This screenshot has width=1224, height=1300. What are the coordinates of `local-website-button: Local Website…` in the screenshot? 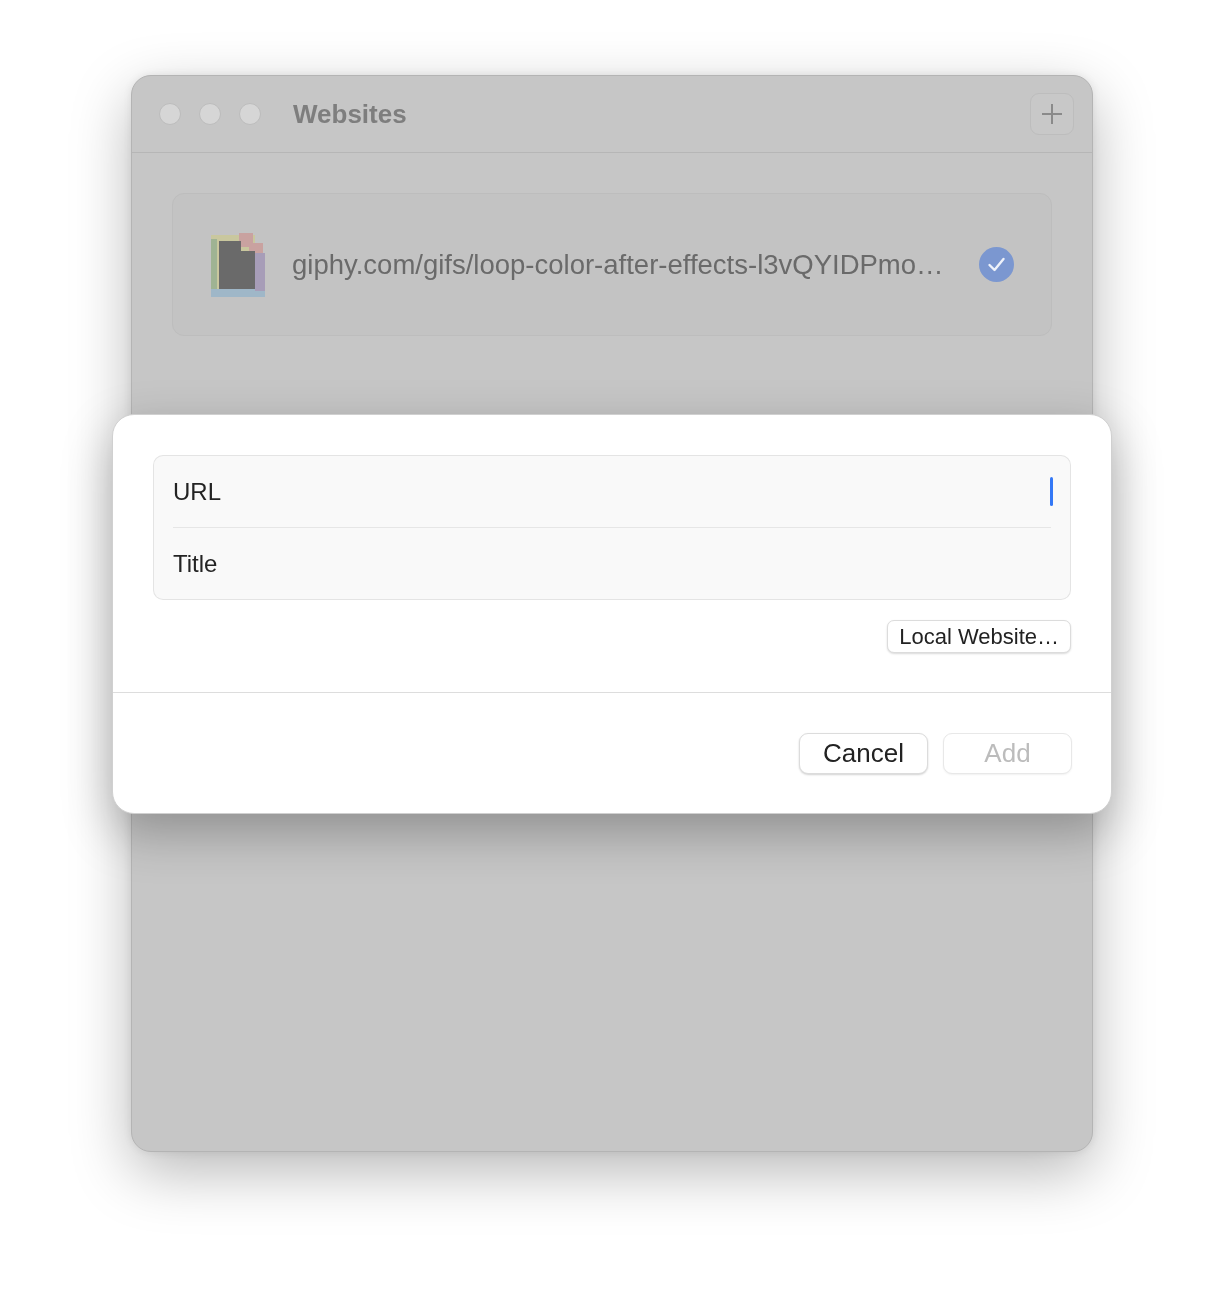 It's located at (979, 636).